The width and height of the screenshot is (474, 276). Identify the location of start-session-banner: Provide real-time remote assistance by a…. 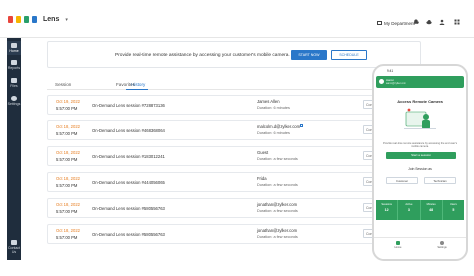
(234, 54).